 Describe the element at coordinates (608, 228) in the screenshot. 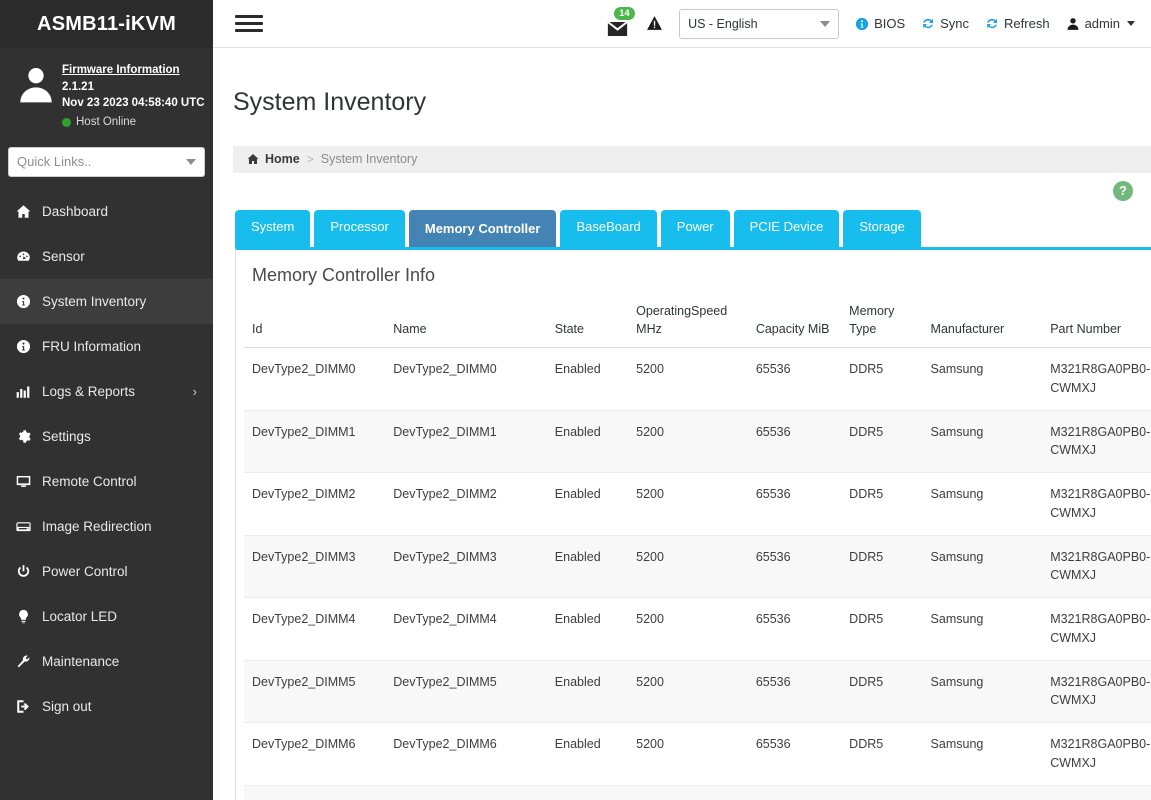

I see `tab-baseboard: BaseBoard` at that location.